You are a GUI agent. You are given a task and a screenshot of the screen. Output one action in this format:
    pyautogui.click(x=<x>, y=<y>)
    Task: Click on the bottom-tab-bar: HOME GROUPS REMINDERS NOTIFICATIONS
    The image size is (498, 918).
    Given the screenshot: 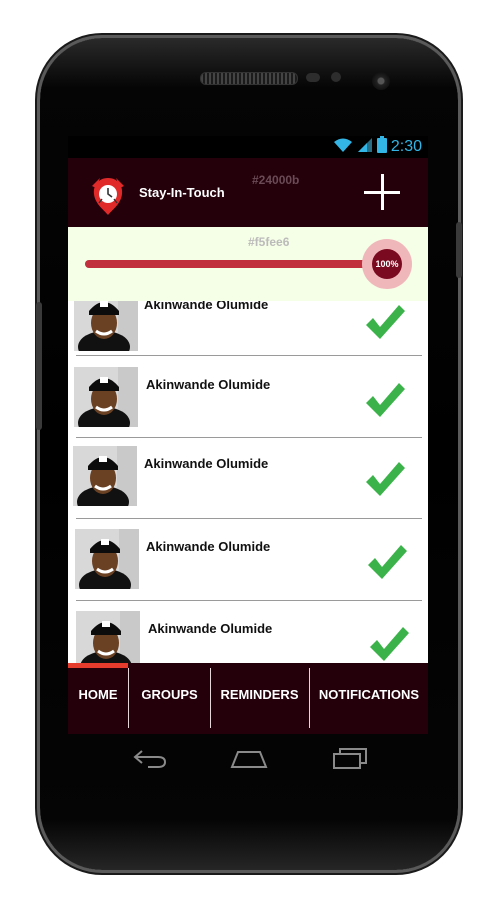 What is the action you would take?
    pyautogui.click(x=248, y=698)
    